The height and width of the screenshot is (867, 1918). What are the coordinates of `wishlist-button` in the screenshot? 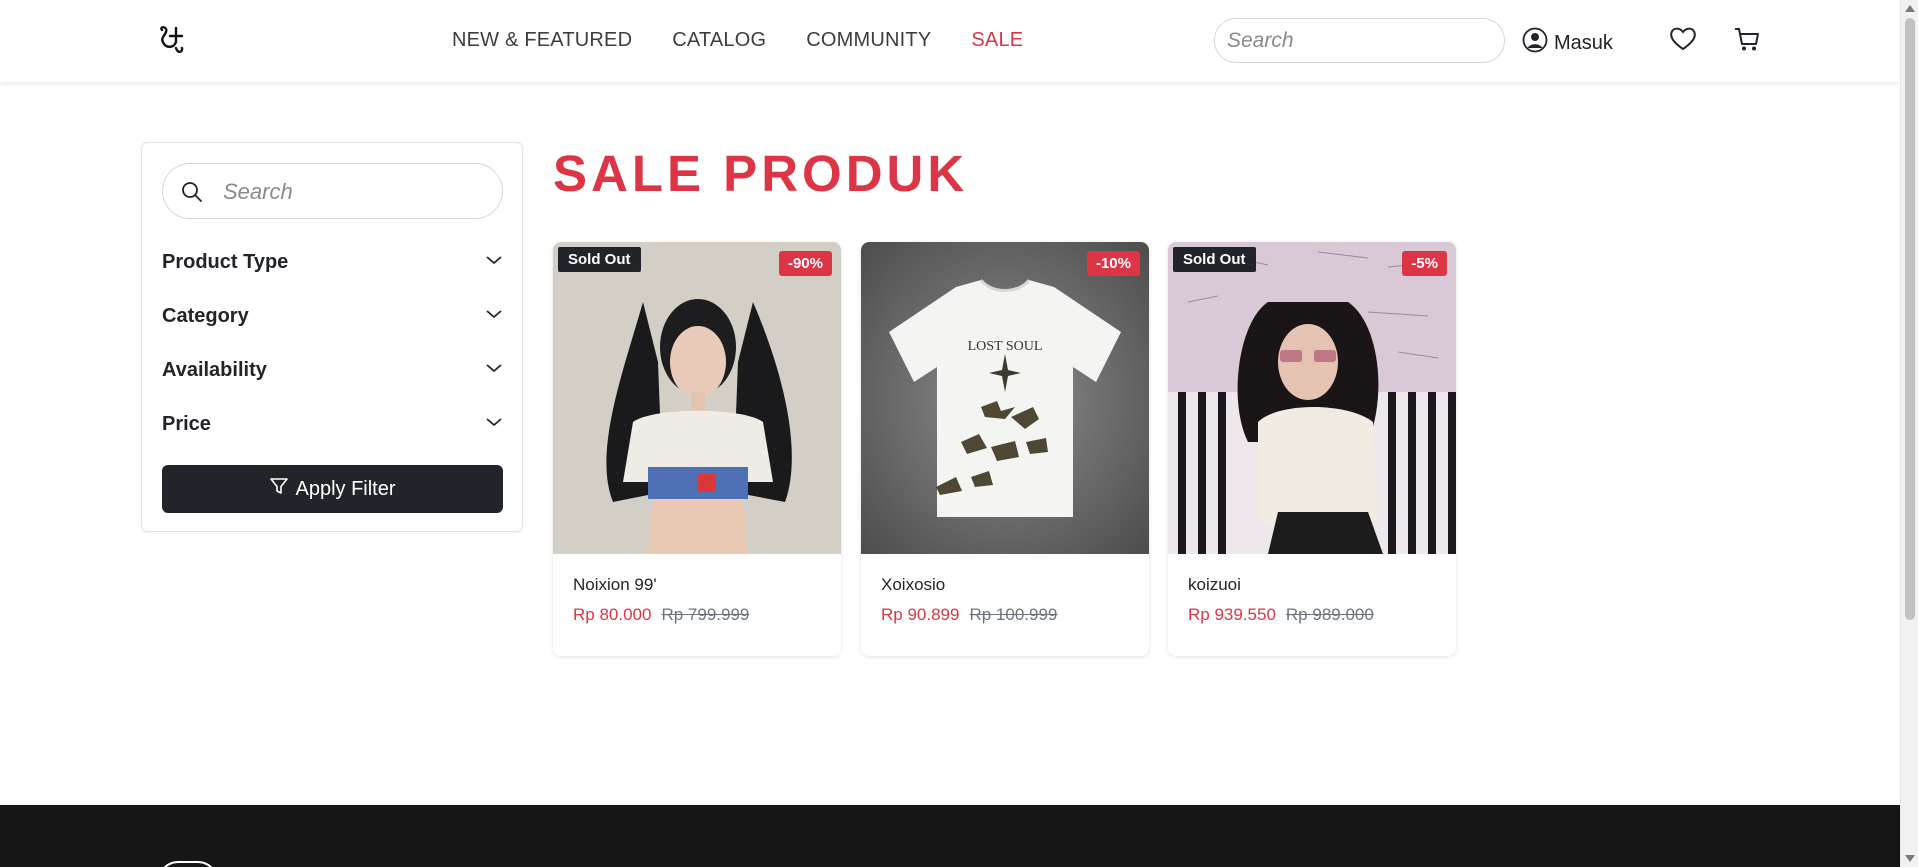 It's located at (1683, 41).